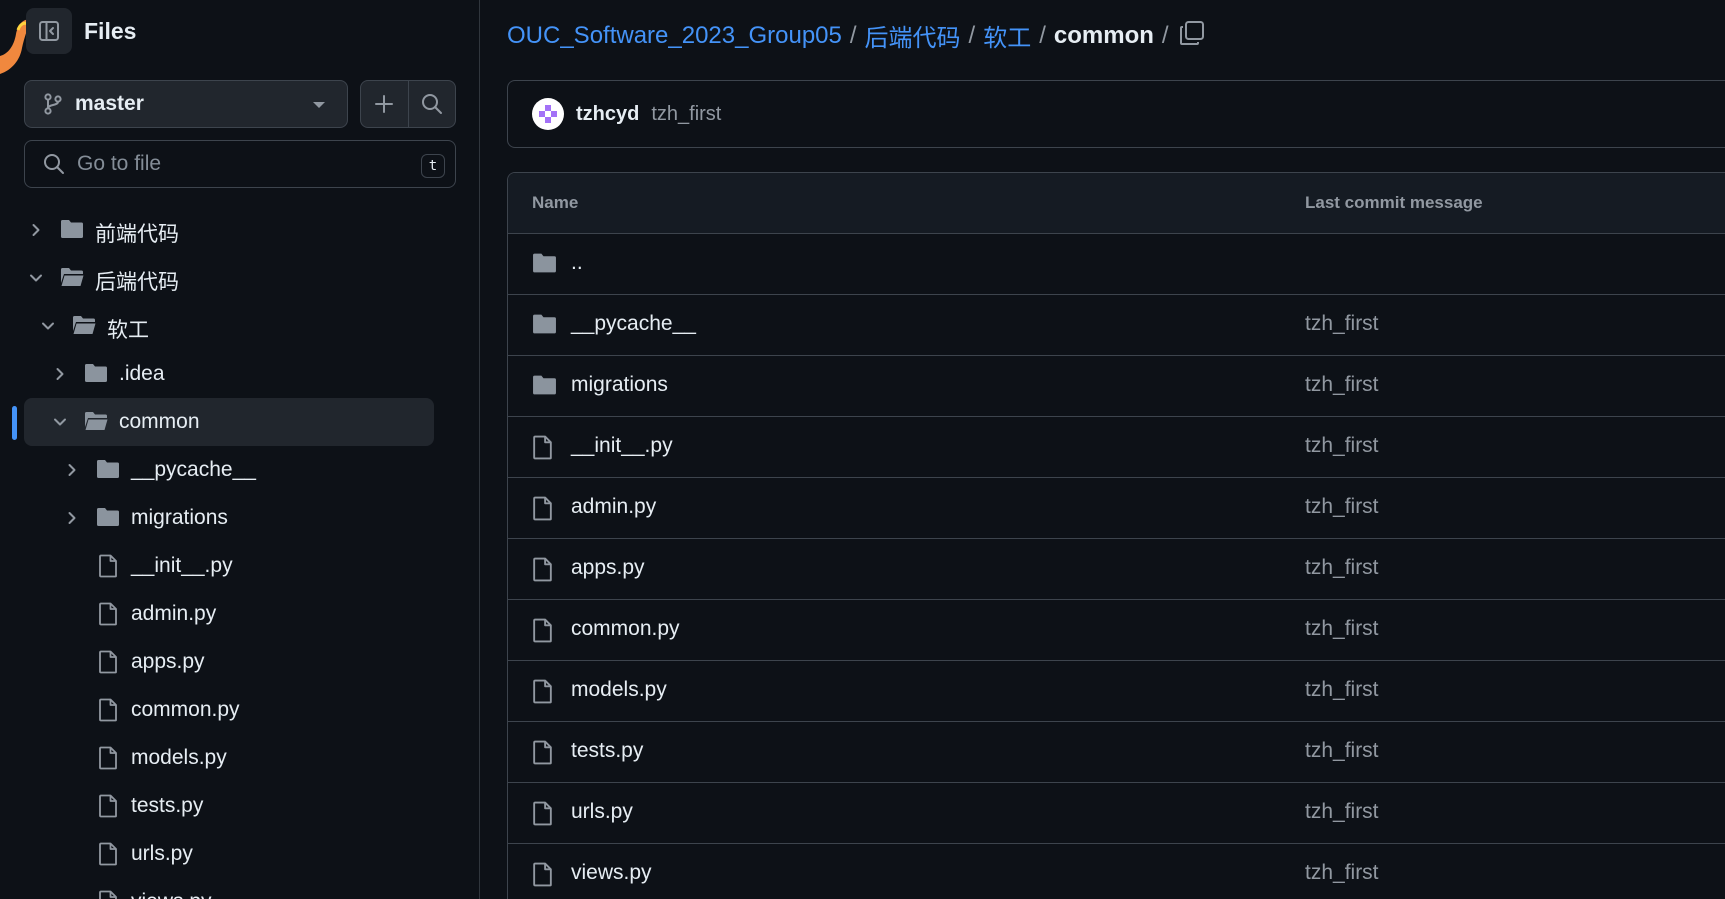 The height and width of the screenshot is (899, 1725). What do you see at coordinates (1116, 871) in the screenshot?
I see `table-row-file: views.py tzh_first` at bounding box center [1116, 871].